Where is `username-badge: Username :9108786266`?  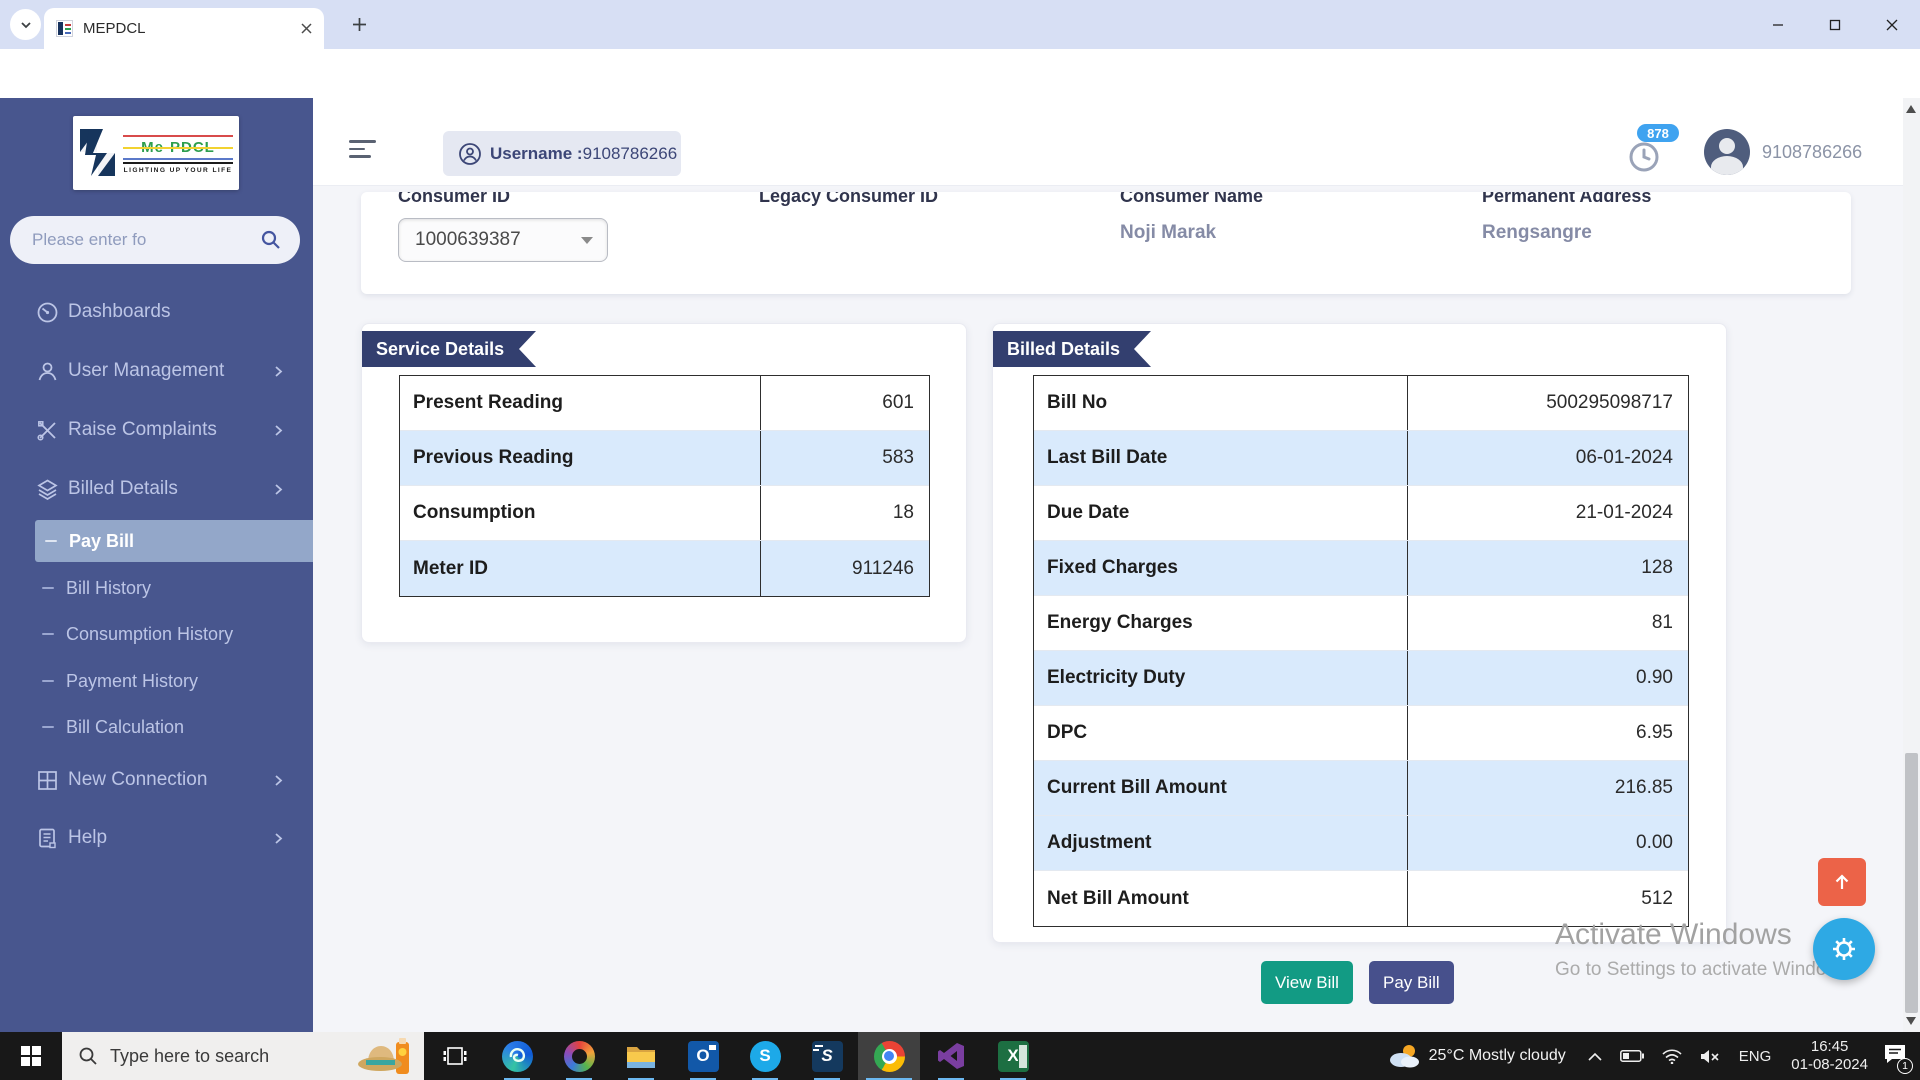 username-badge: Username :9108786266 is located at coordinates (562, 153).